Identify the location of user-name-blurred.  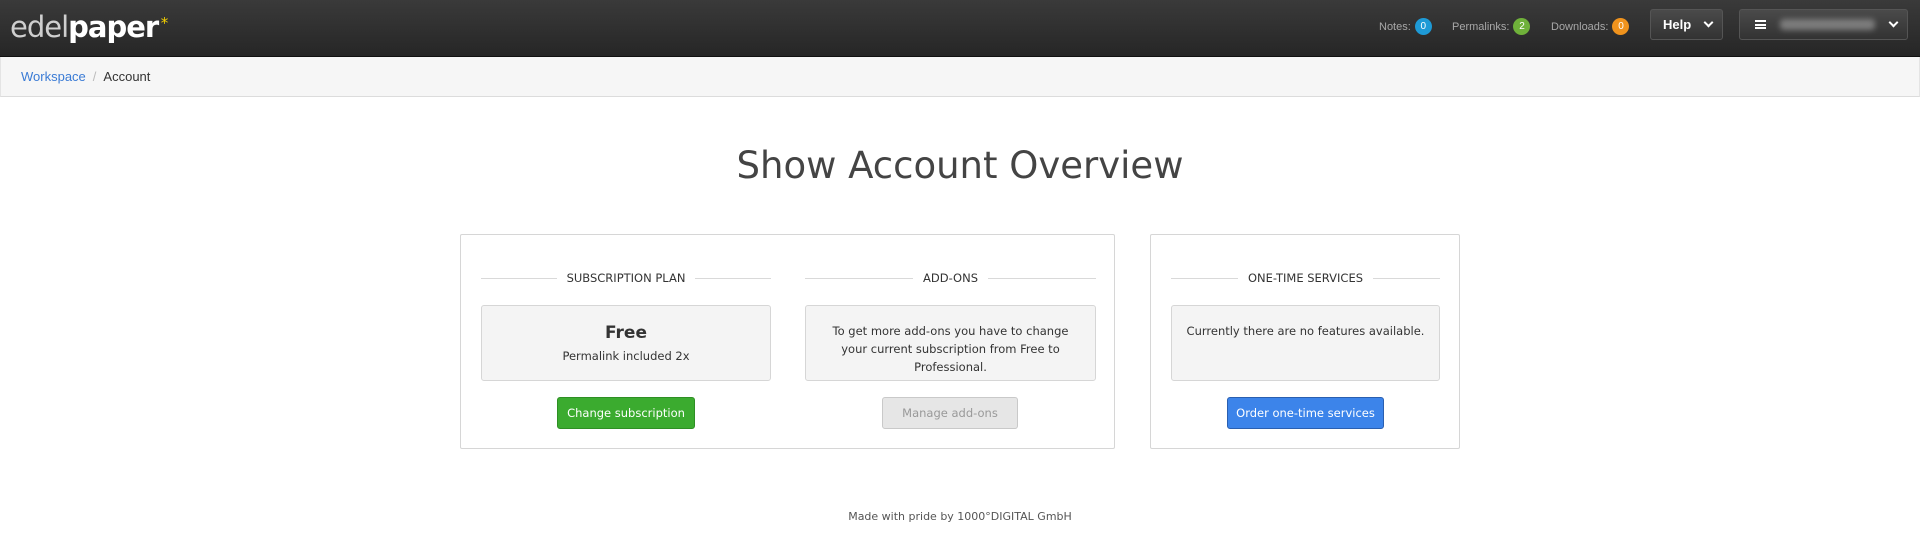
(1827, 24).